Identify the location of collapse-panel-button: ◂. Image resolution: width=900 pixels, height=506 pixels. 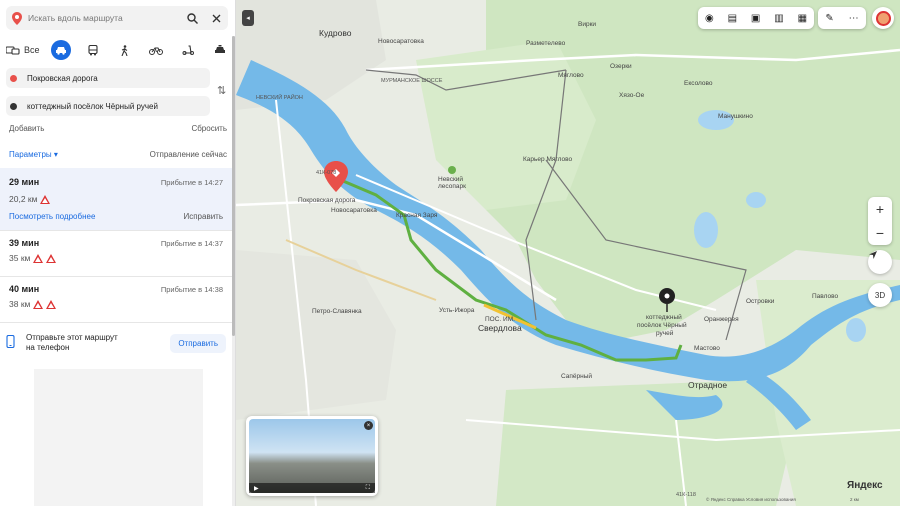
(248, 18).